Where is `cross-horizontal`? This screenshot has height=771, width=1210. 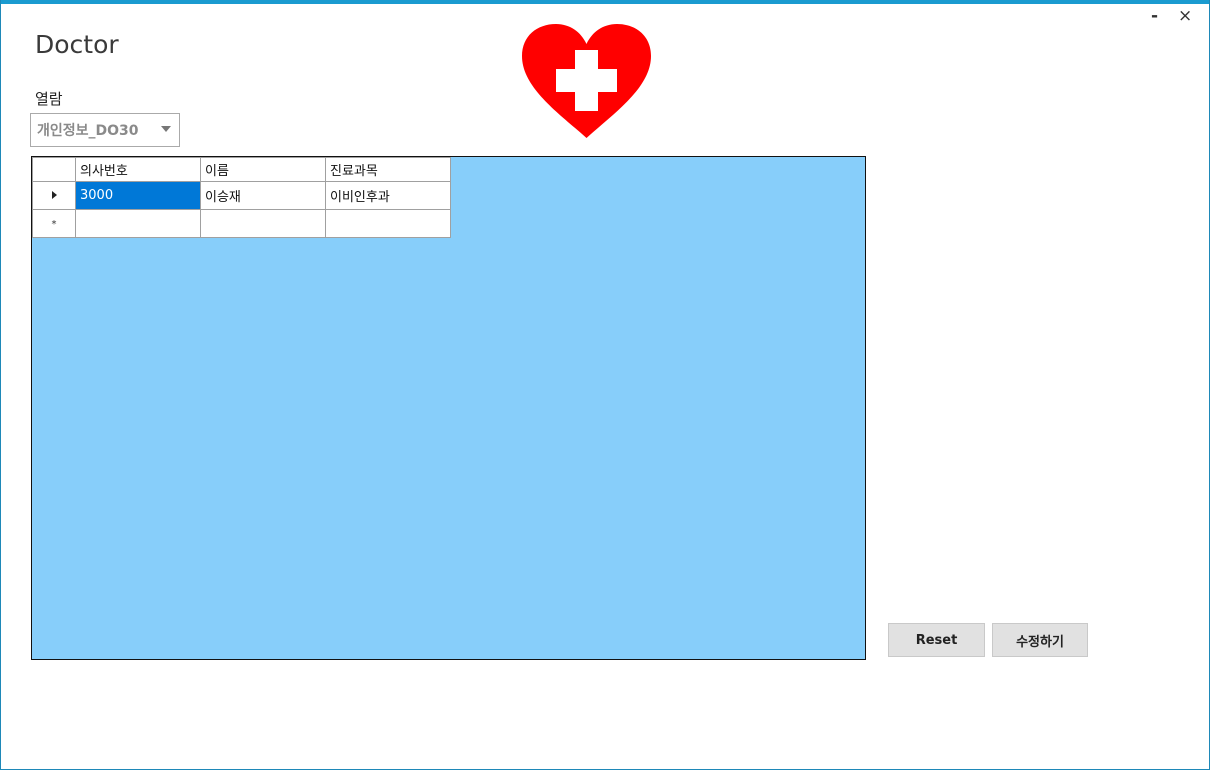 cross-horizontal is located at coordinates (586, 80).